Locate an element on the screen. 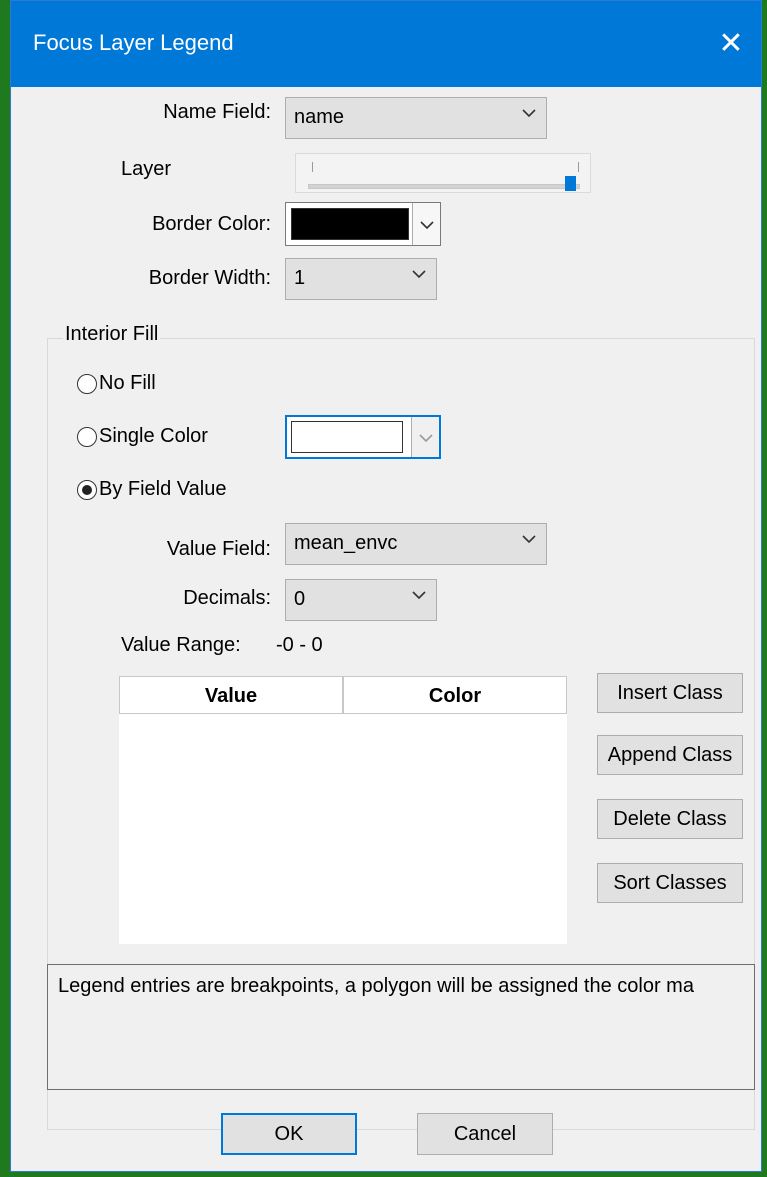  layer-slider is located at coordinates (443, 173).